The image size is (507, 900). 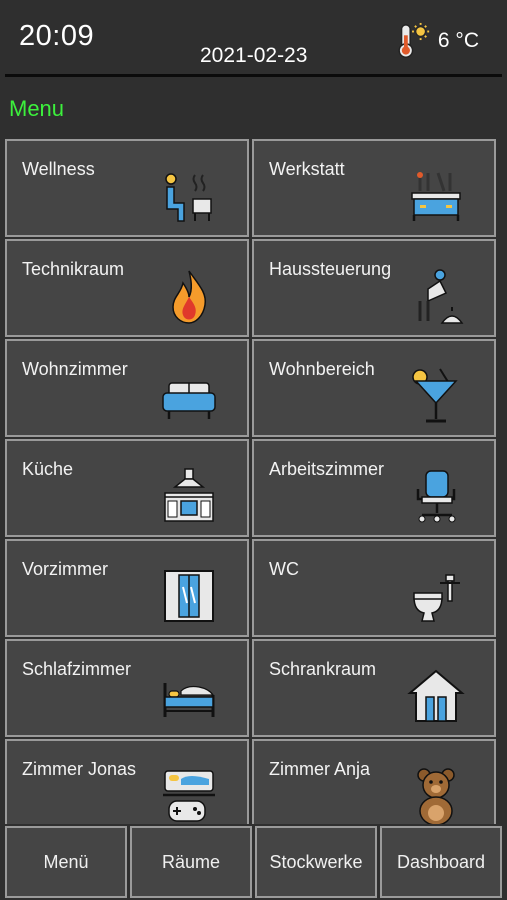 I want to click on tile-zimmer-anja: Zimmer Anja, so click(x=374, y=781).